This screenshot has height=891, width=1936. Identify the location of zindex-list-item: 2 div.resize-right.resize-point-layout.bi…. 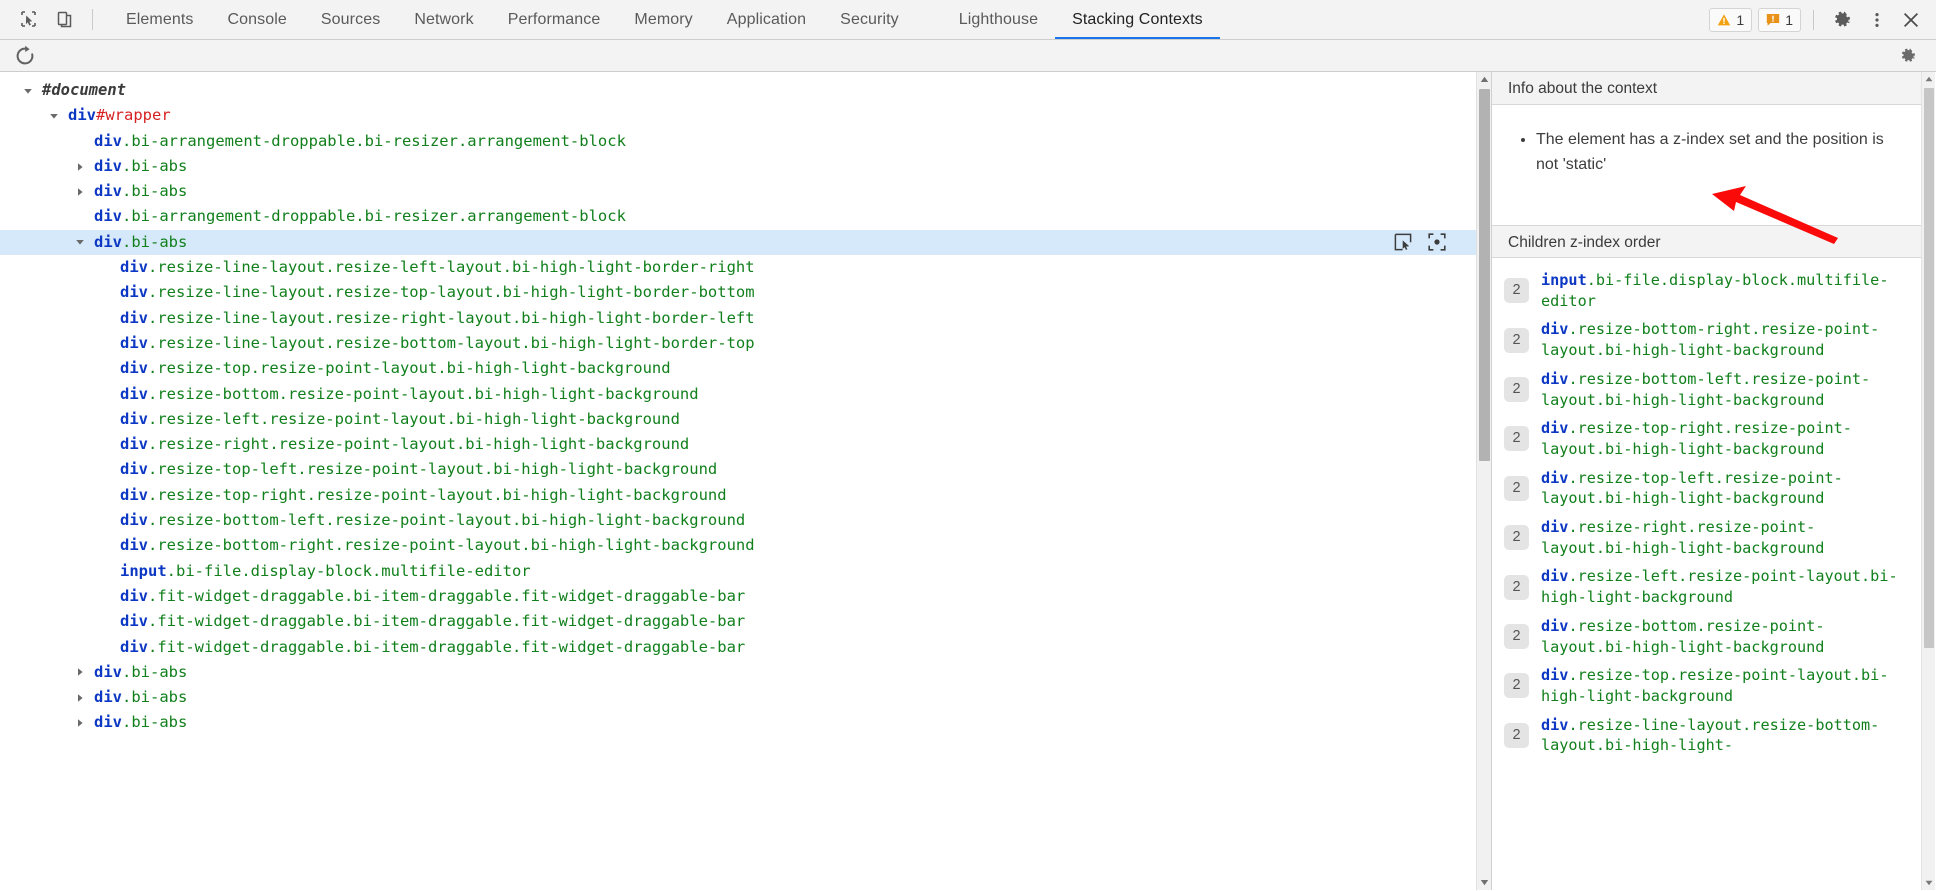
(1702, 537).